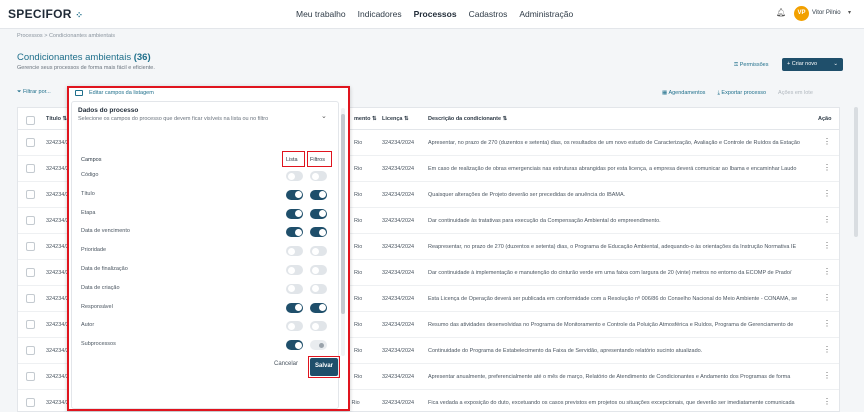 The width and height of the screenshot is (864, 412). What do you see at coordinates (343, 214) in the screenshot?
I see `modal-scroll-thumb` at bounding box center [343, 214].